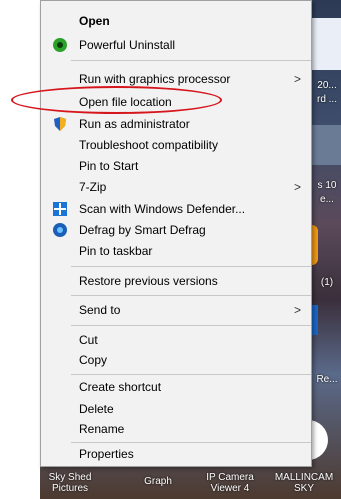 The width and height of the screenshot is (341, 499). I want to click on menu-item-label: Send to, so click(100, 310).